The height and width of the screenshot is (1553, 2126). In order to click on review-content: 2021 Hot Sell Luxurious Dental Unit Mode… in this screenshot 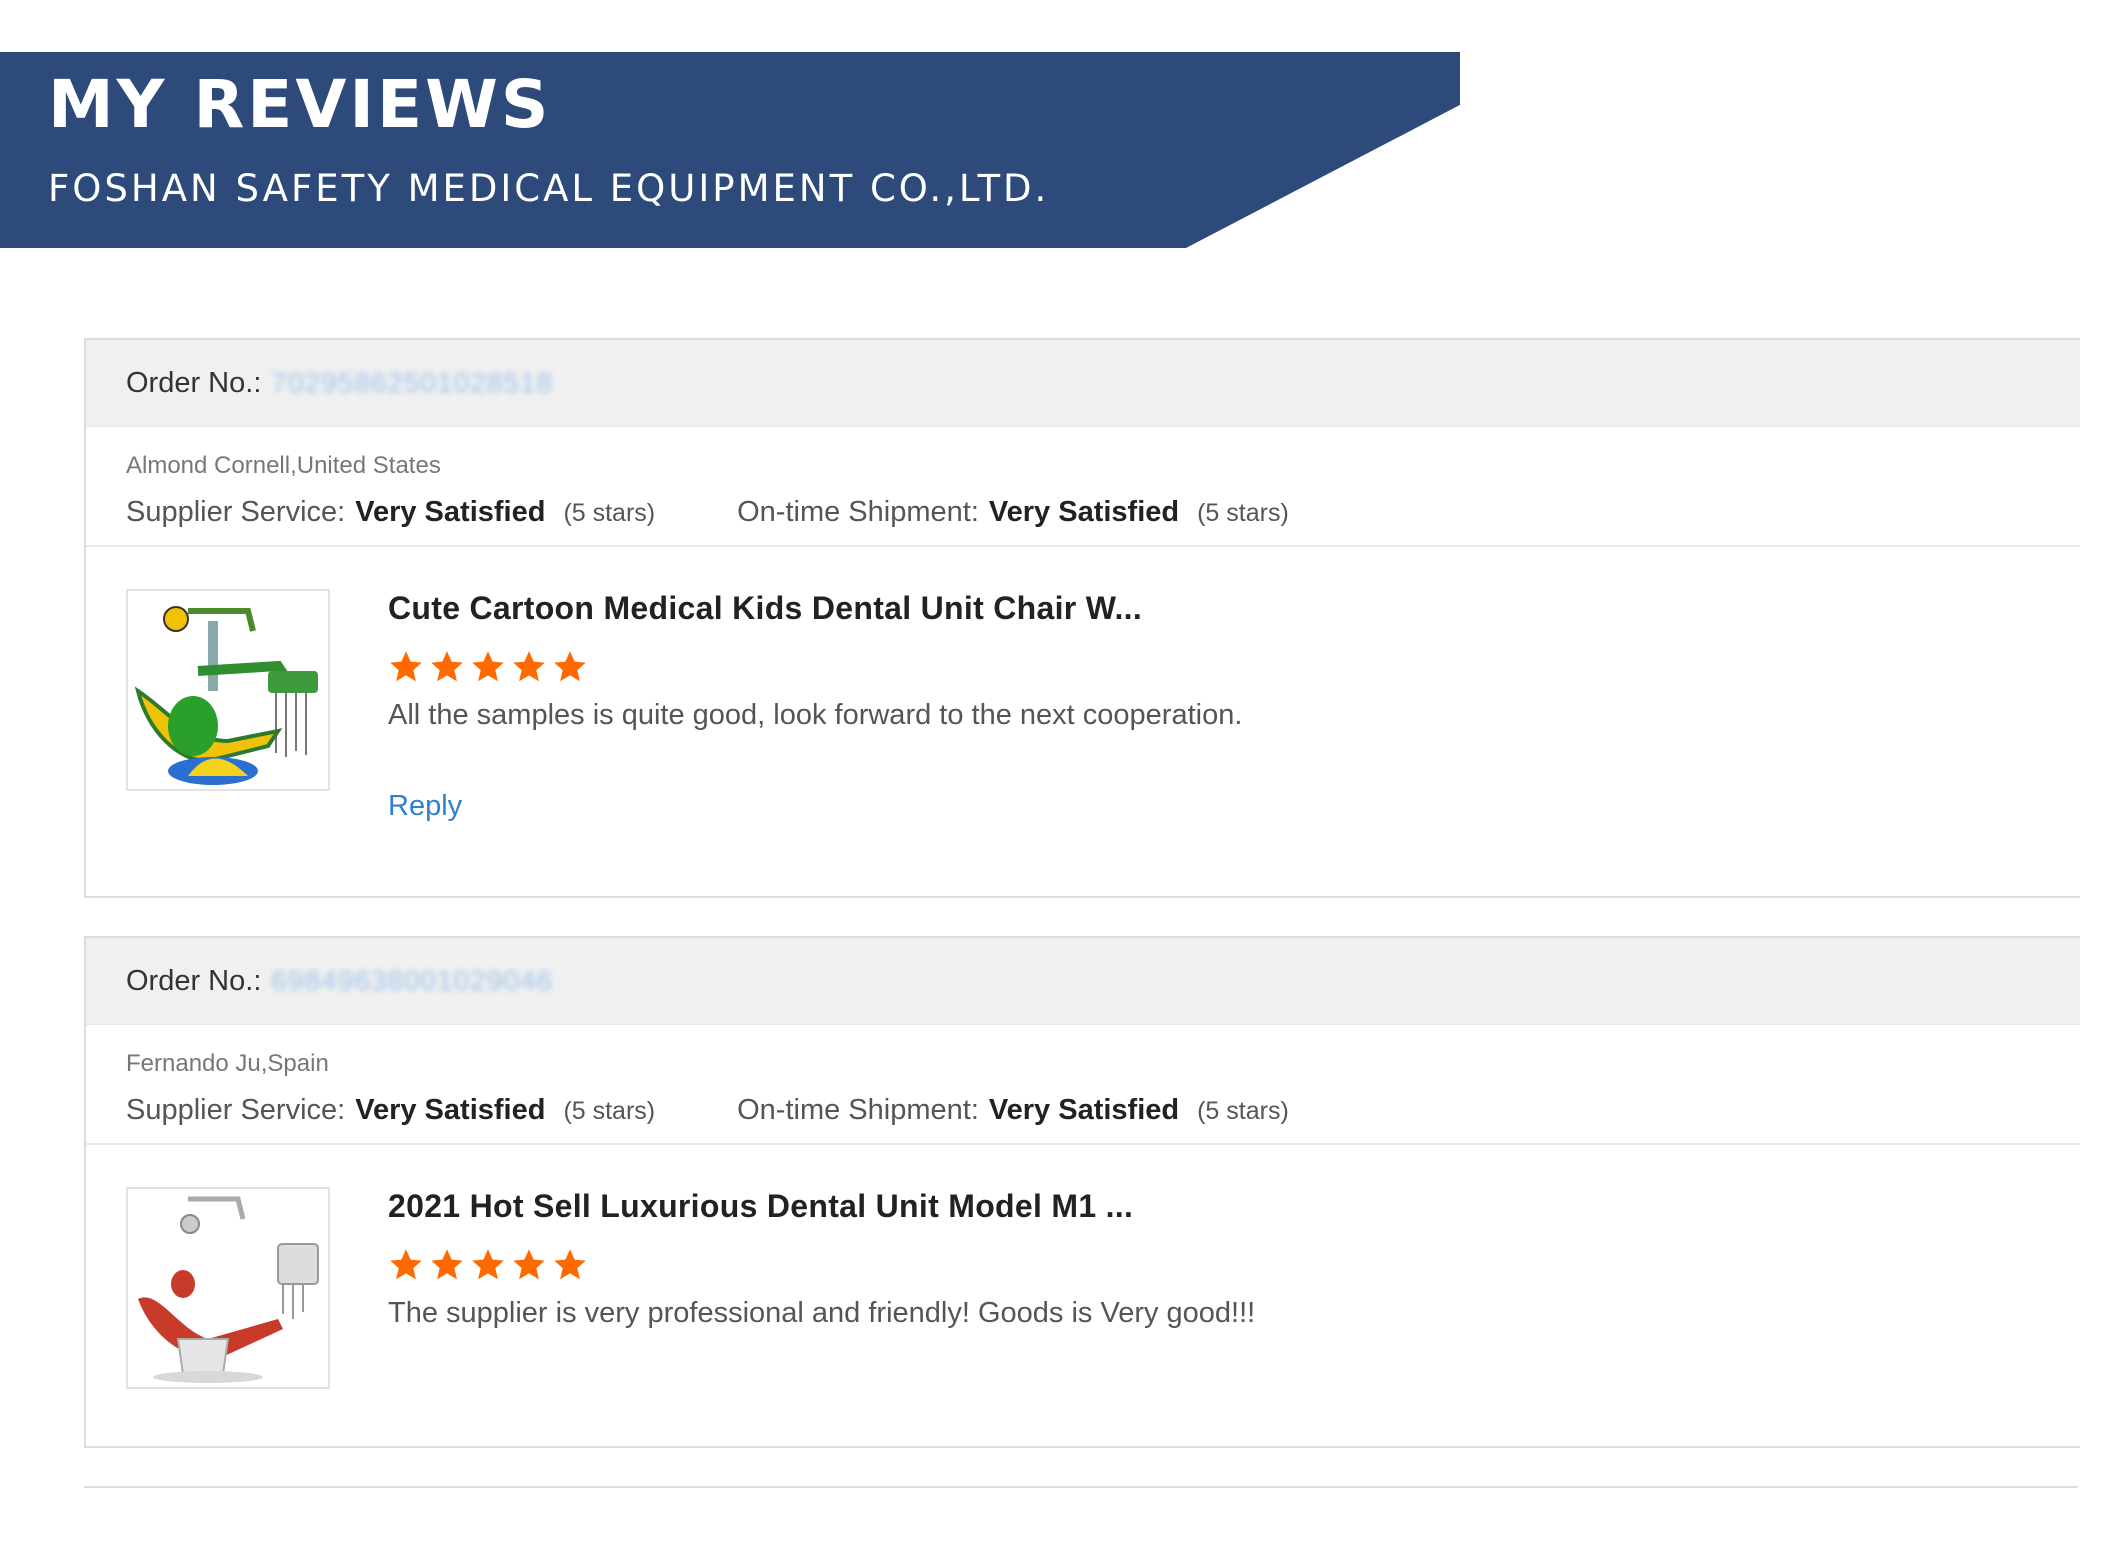, I will do `click(821, 1258)`.